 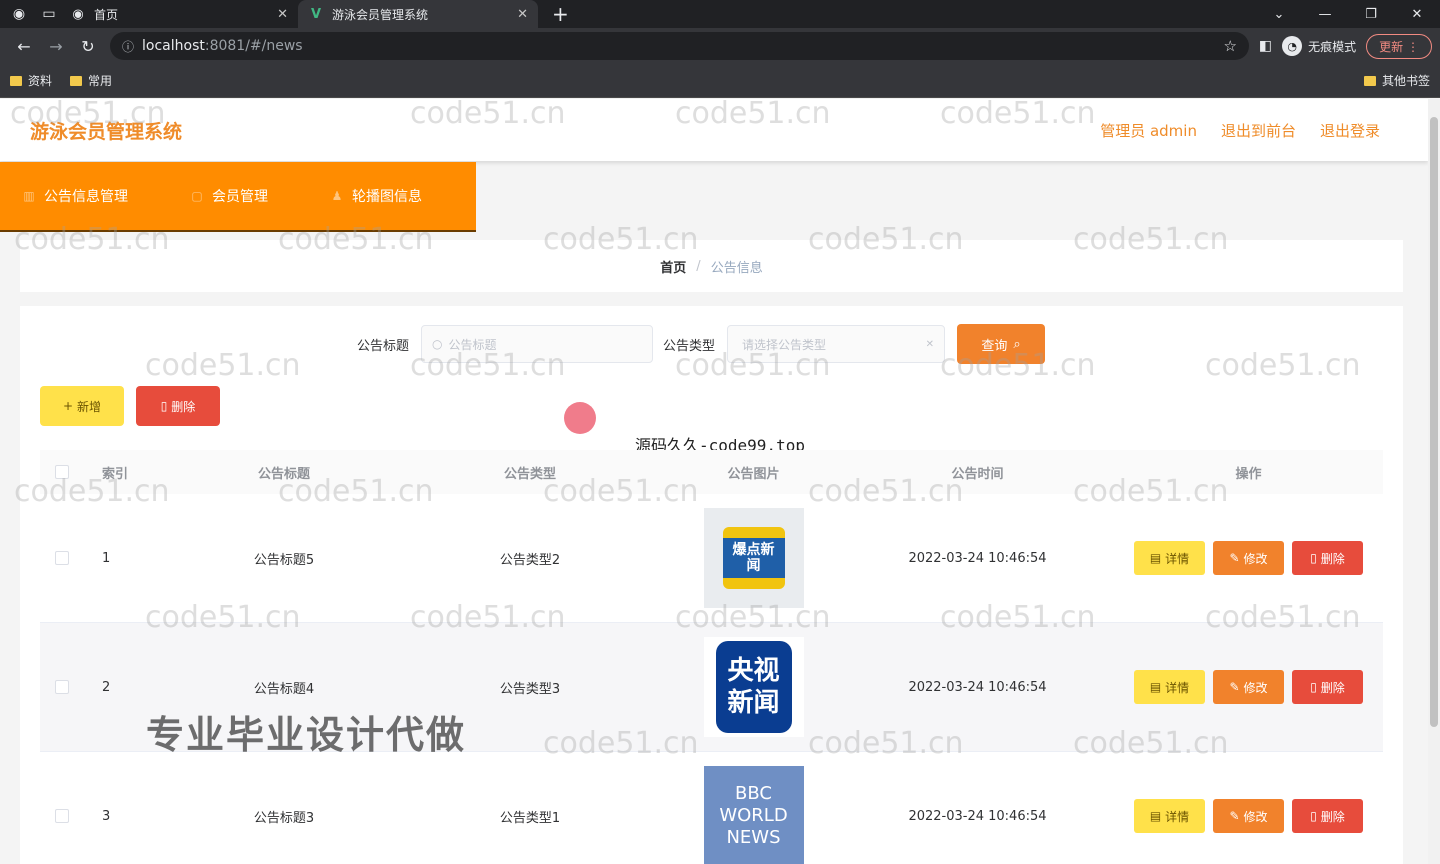 What do you see at coordinates (106, 816) in the screenshot?
I see `cell-index: 3` at bounding box center [106, 816].